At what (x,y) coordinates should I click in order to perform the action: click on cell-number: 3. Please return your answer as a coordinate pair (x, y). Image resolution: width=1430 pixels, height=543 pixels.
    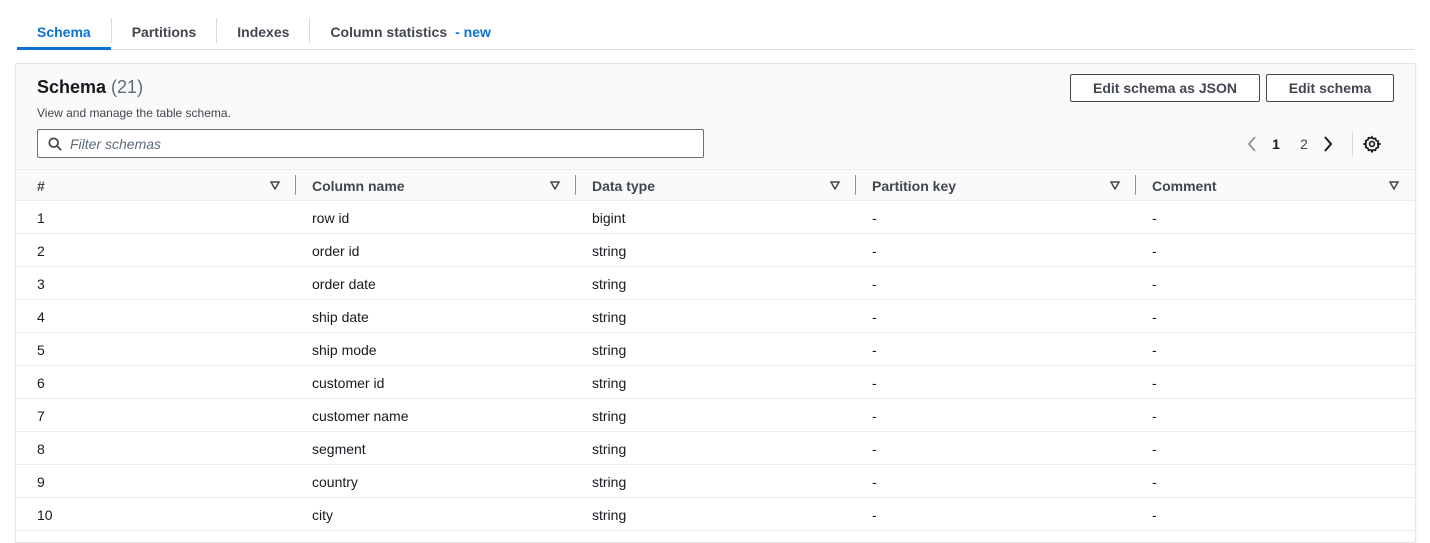
    Looking at the image, I should click on (41, 283).